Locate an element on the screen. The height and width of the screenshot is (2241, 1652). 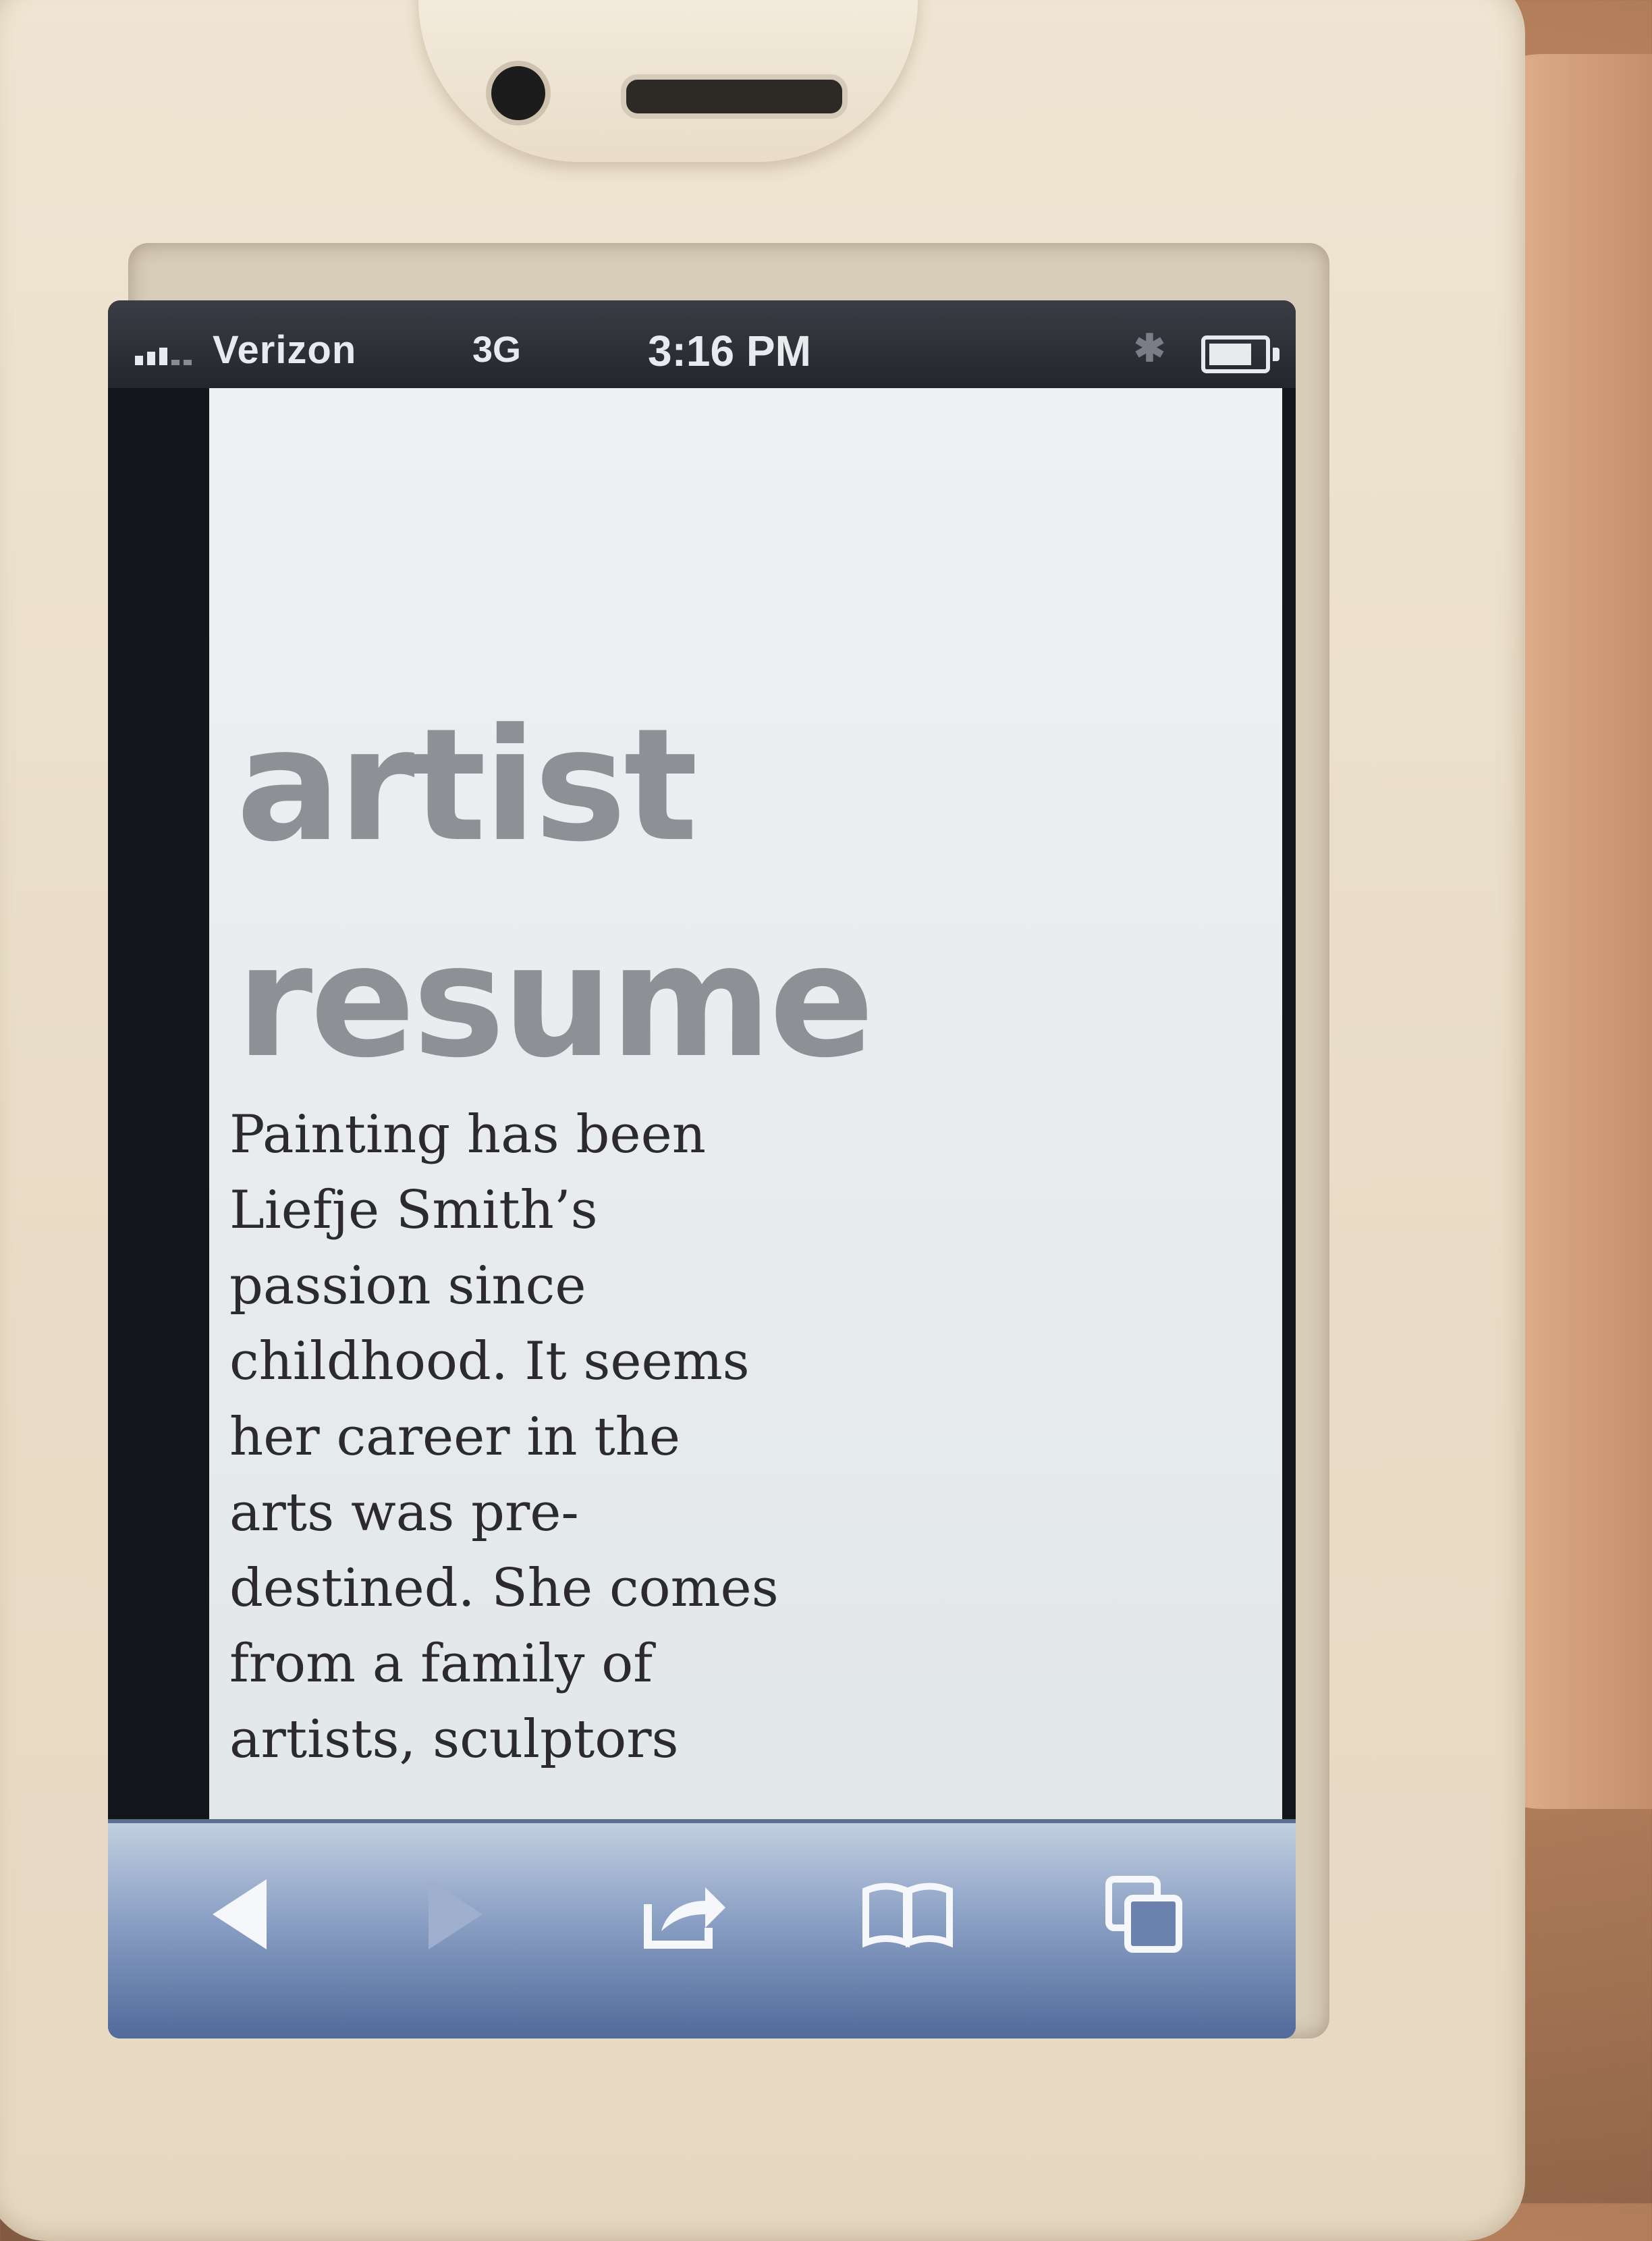
paragraph-line: passion since is located at coordinates (408, 1286).